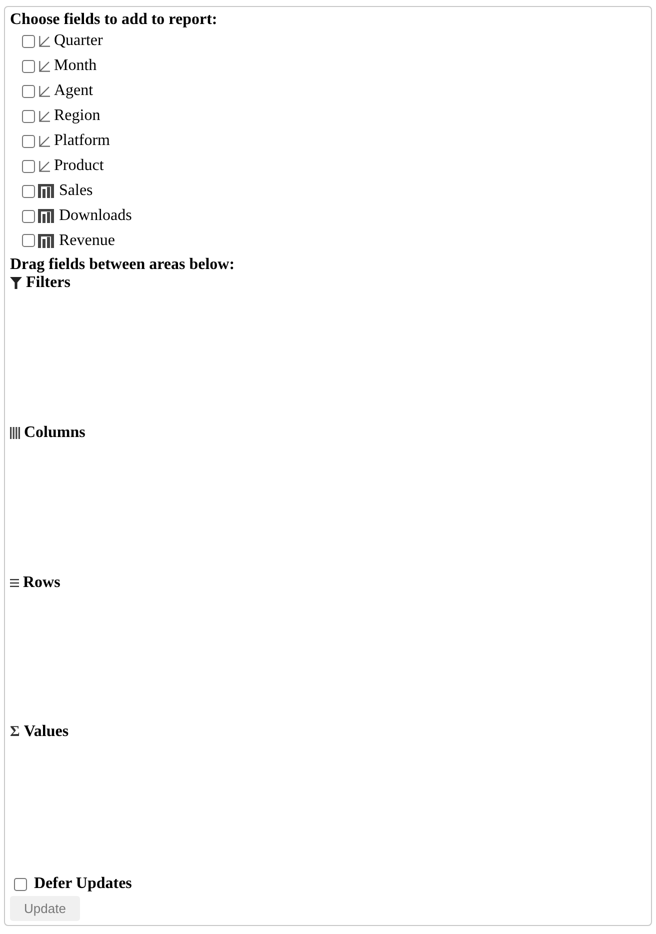  What do you see at coordinates (20, 884) in the screenshot?
I see `defer-checkbox` at bounding box center [20, 884].